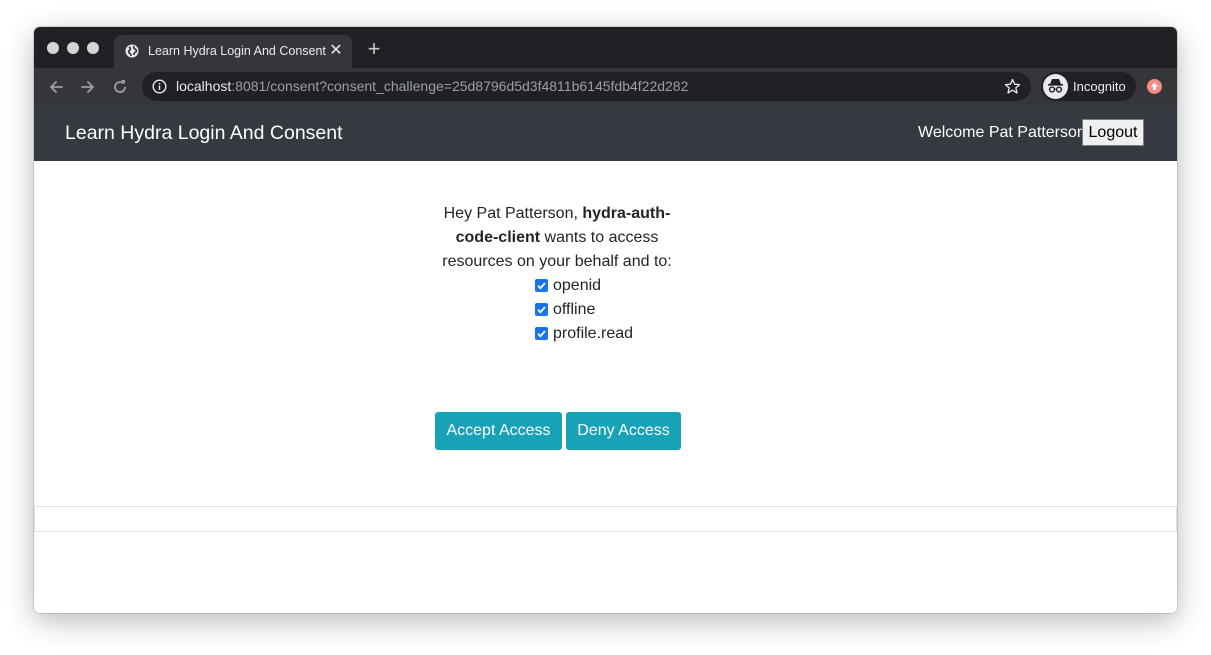  I want to click on footer-divider, so click(605, 519).